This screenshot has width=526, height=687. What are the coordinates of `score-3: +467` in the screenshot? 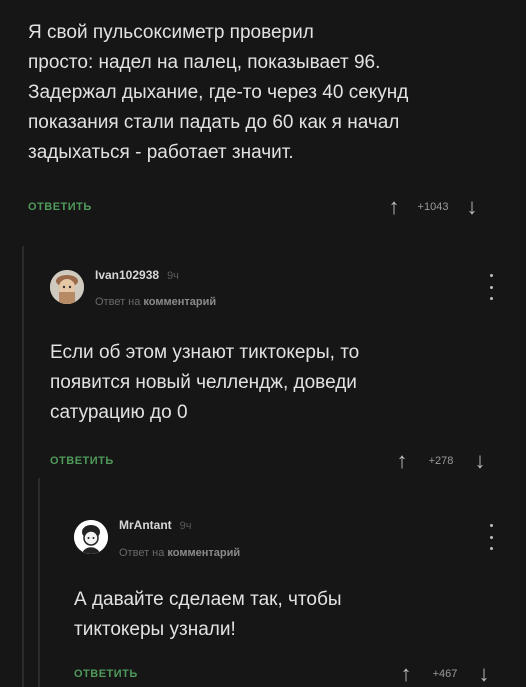 It's located at (445, 674).